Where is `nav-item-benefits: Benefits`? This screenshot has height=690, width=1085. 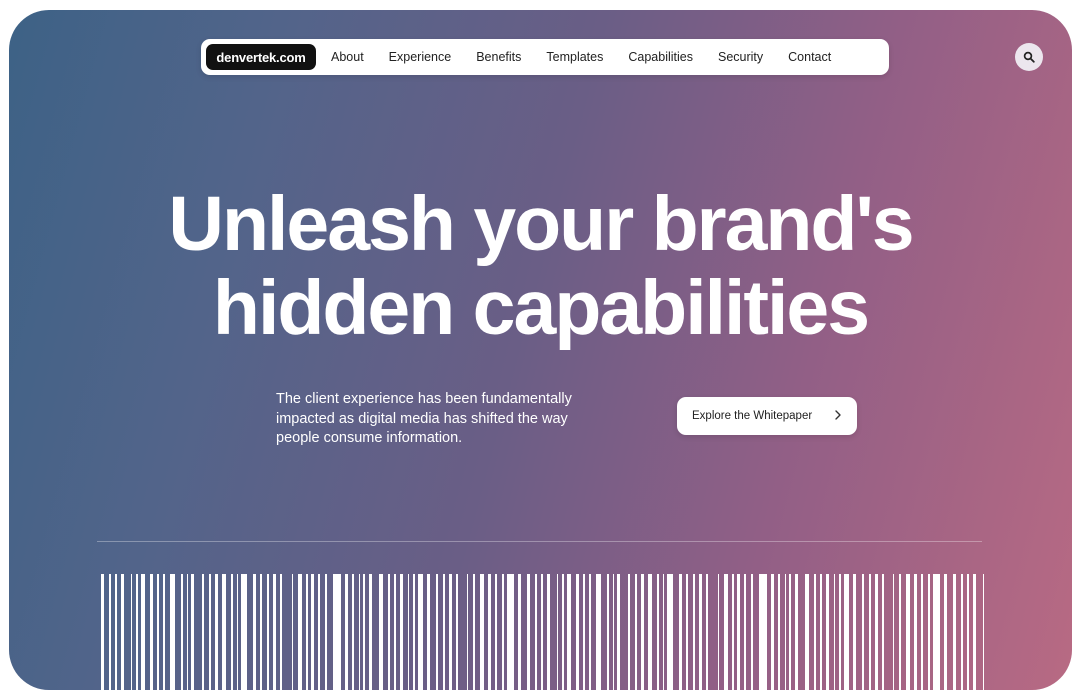
nav-item-benefits: Benefits is located at coordinates (498, 57).